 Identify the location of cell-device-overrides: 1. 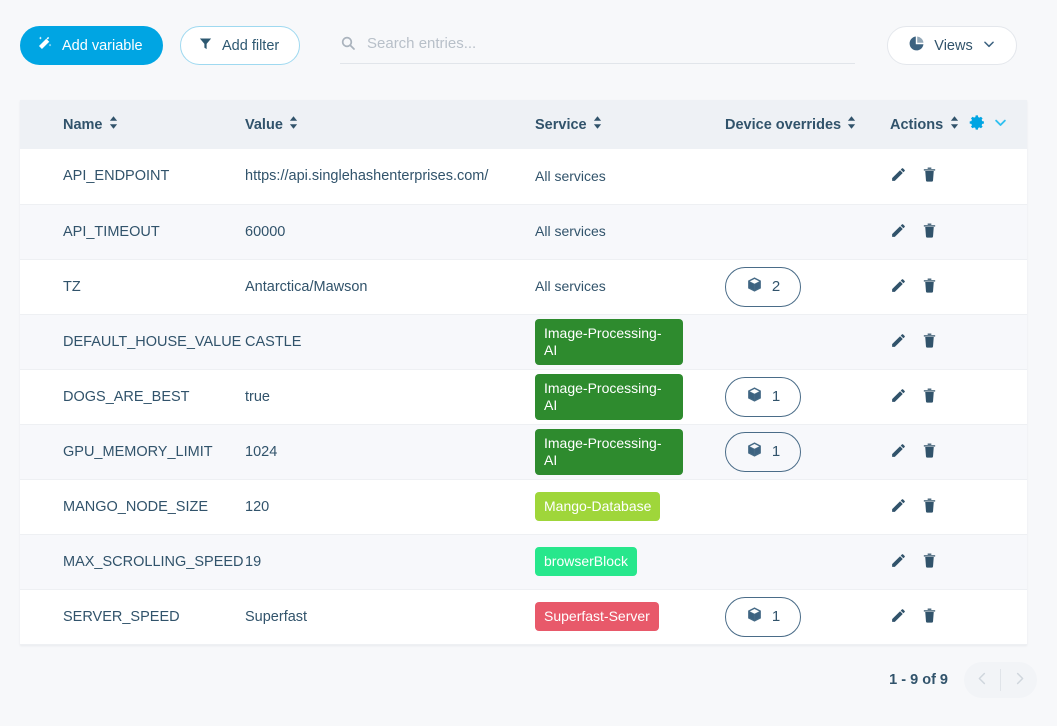
(807, 396).